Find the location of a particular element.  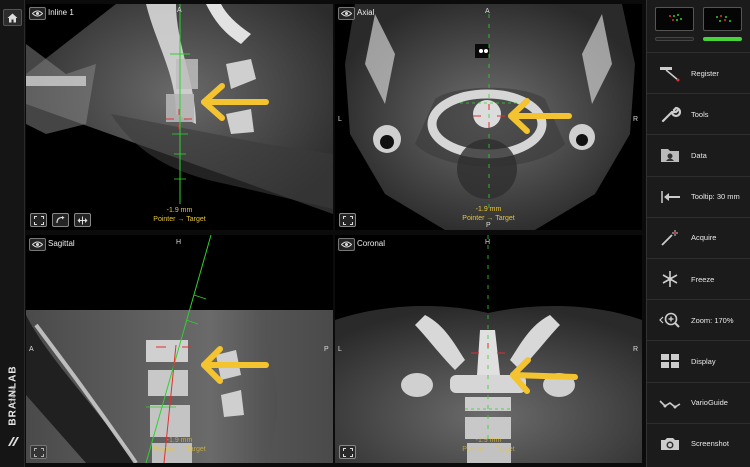

flip-button is located at coordinates (82, 220).